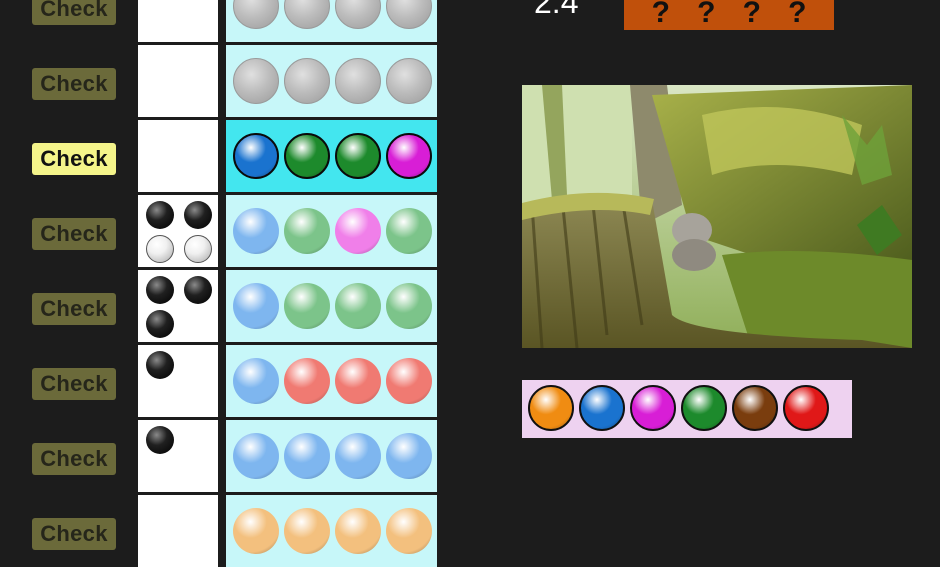 The image size is (940, 567). Describe the element at coordinates (409, 156) in the screenshot. I see `magenta-peg-slot` at that location.